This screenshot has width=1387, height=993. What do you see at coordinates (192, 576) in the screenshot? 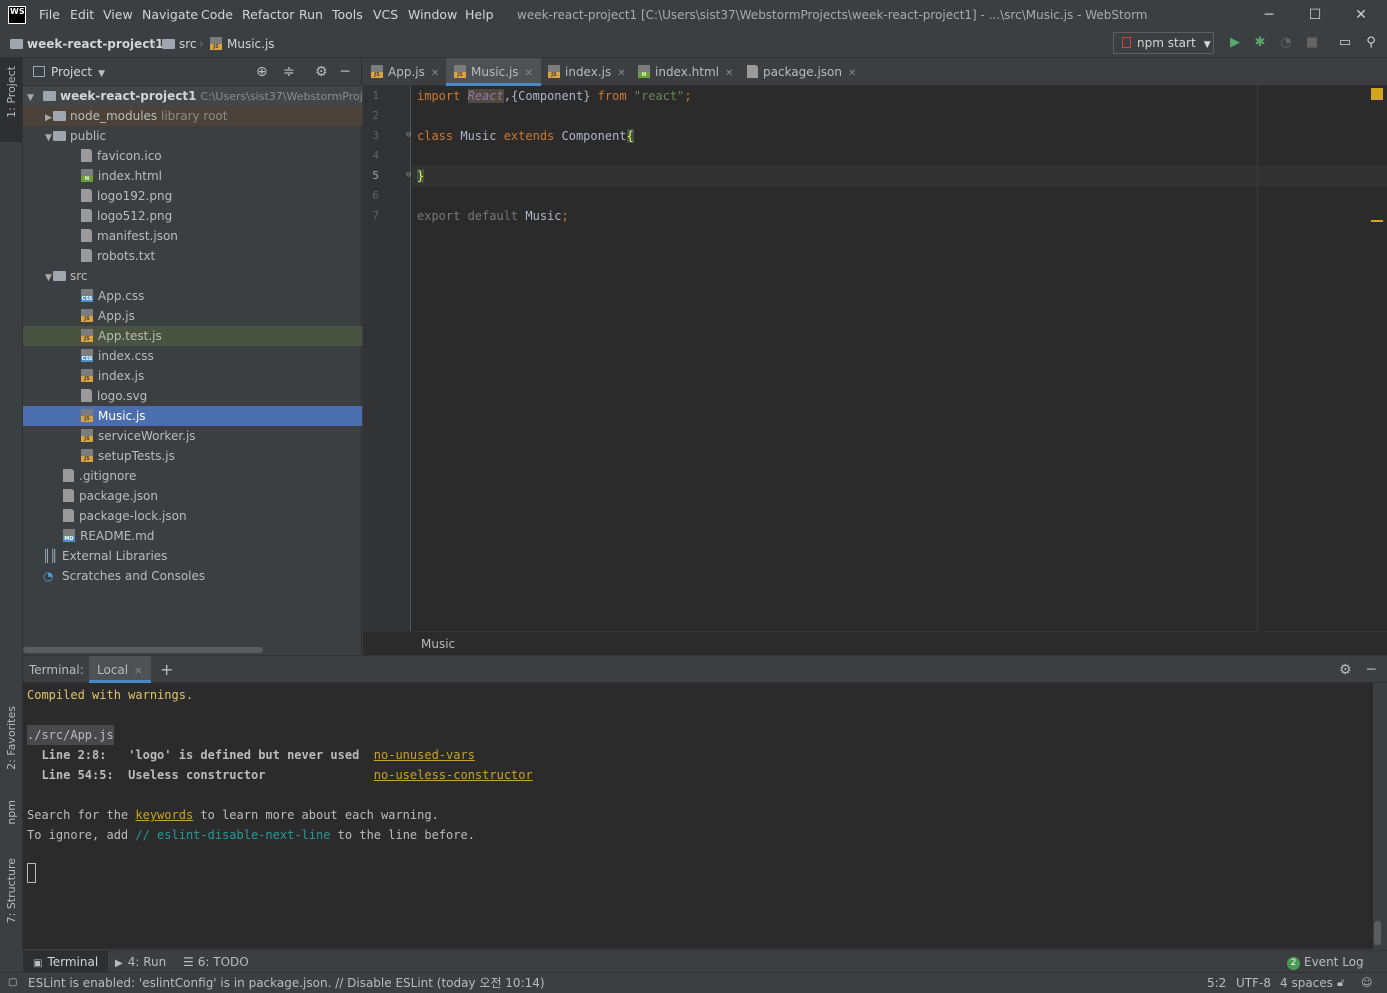
I see `tree-item-scratches: ◔ Scratches and Consoles` at bounding box center [192, 576].